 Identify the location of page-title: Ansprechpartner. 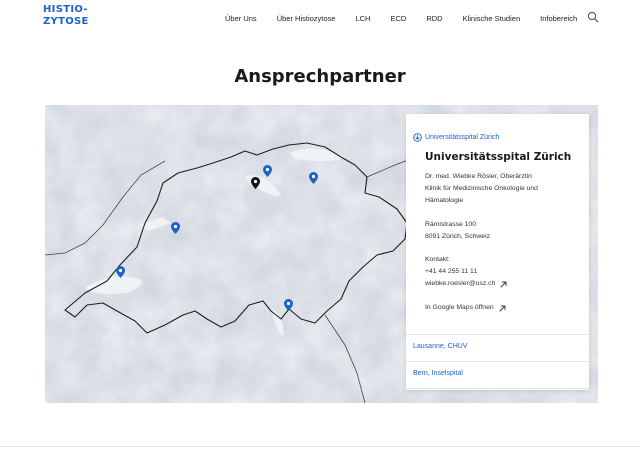
(320, 76).